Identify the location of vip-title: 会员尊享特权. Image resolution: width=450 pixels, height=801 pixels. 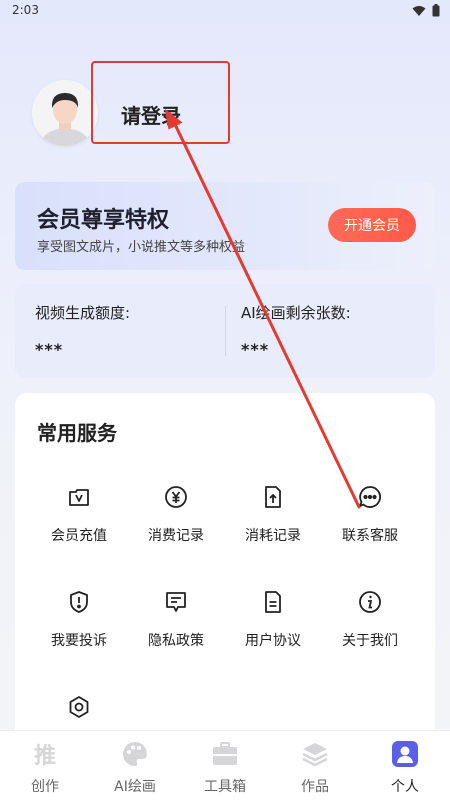
(103, 220).